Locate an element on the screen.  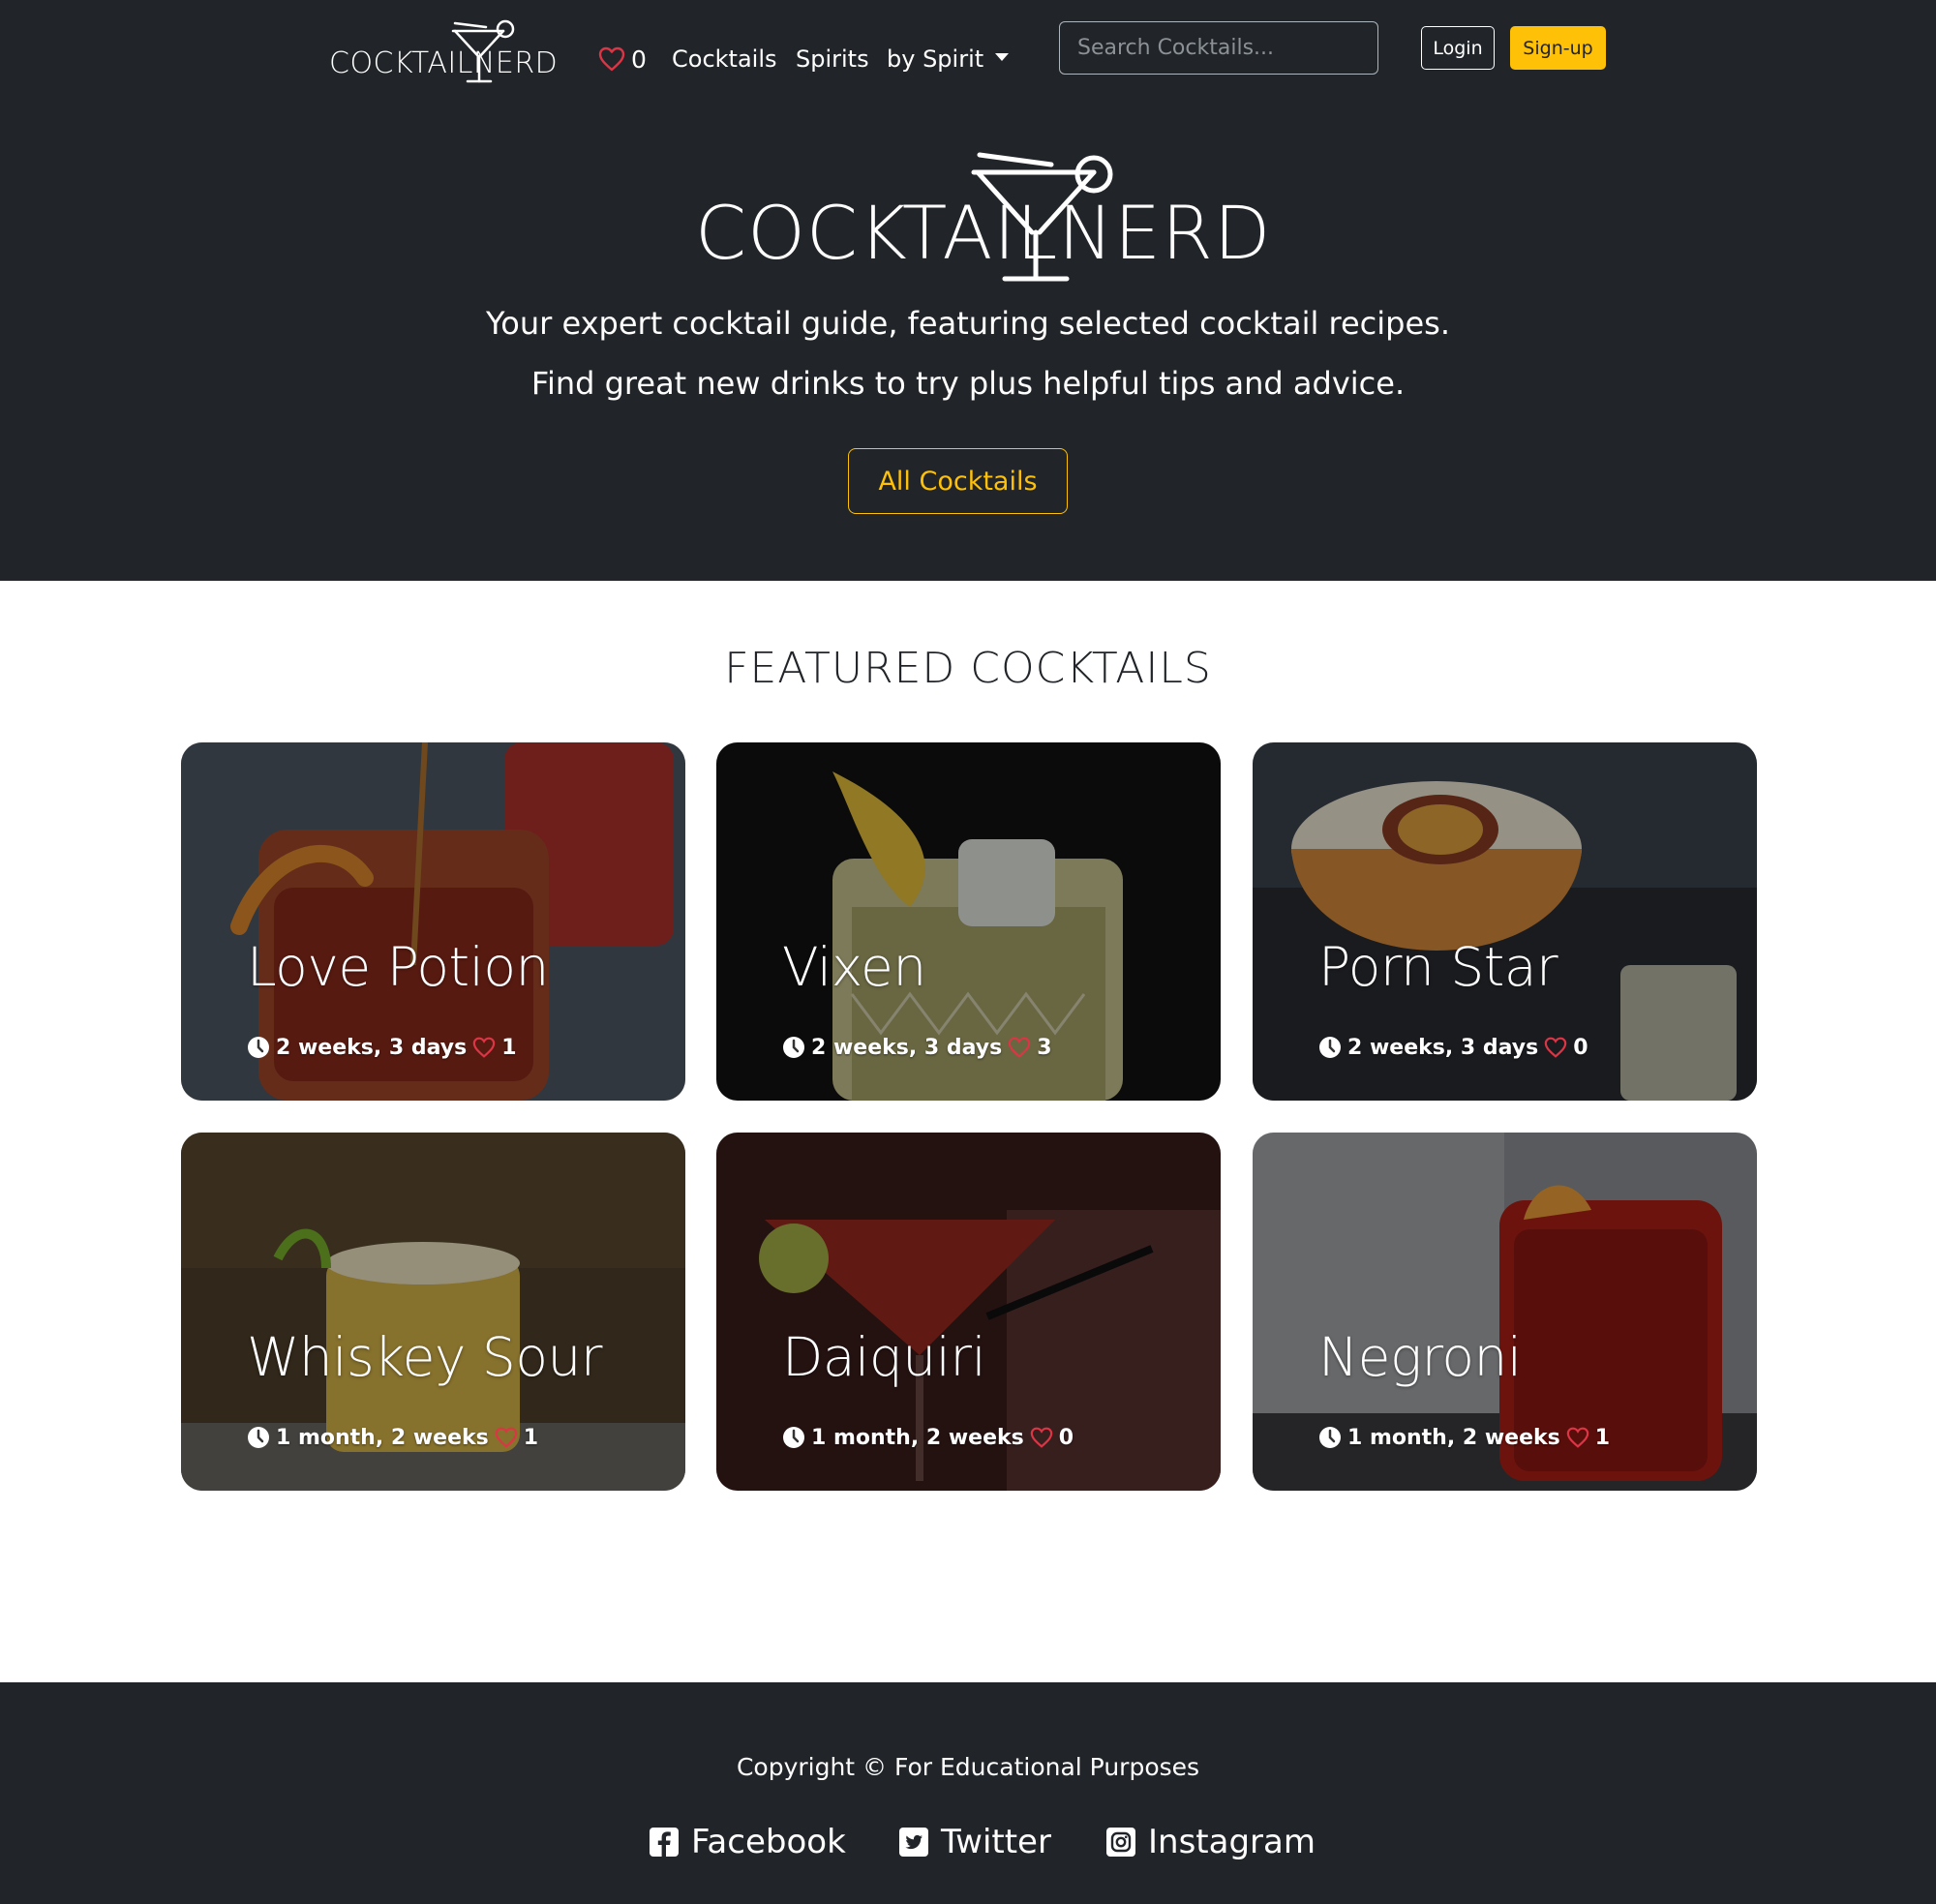
cocktail-meta: 2 weeks, 3 days 1 is located at coordinates (382, 1047).